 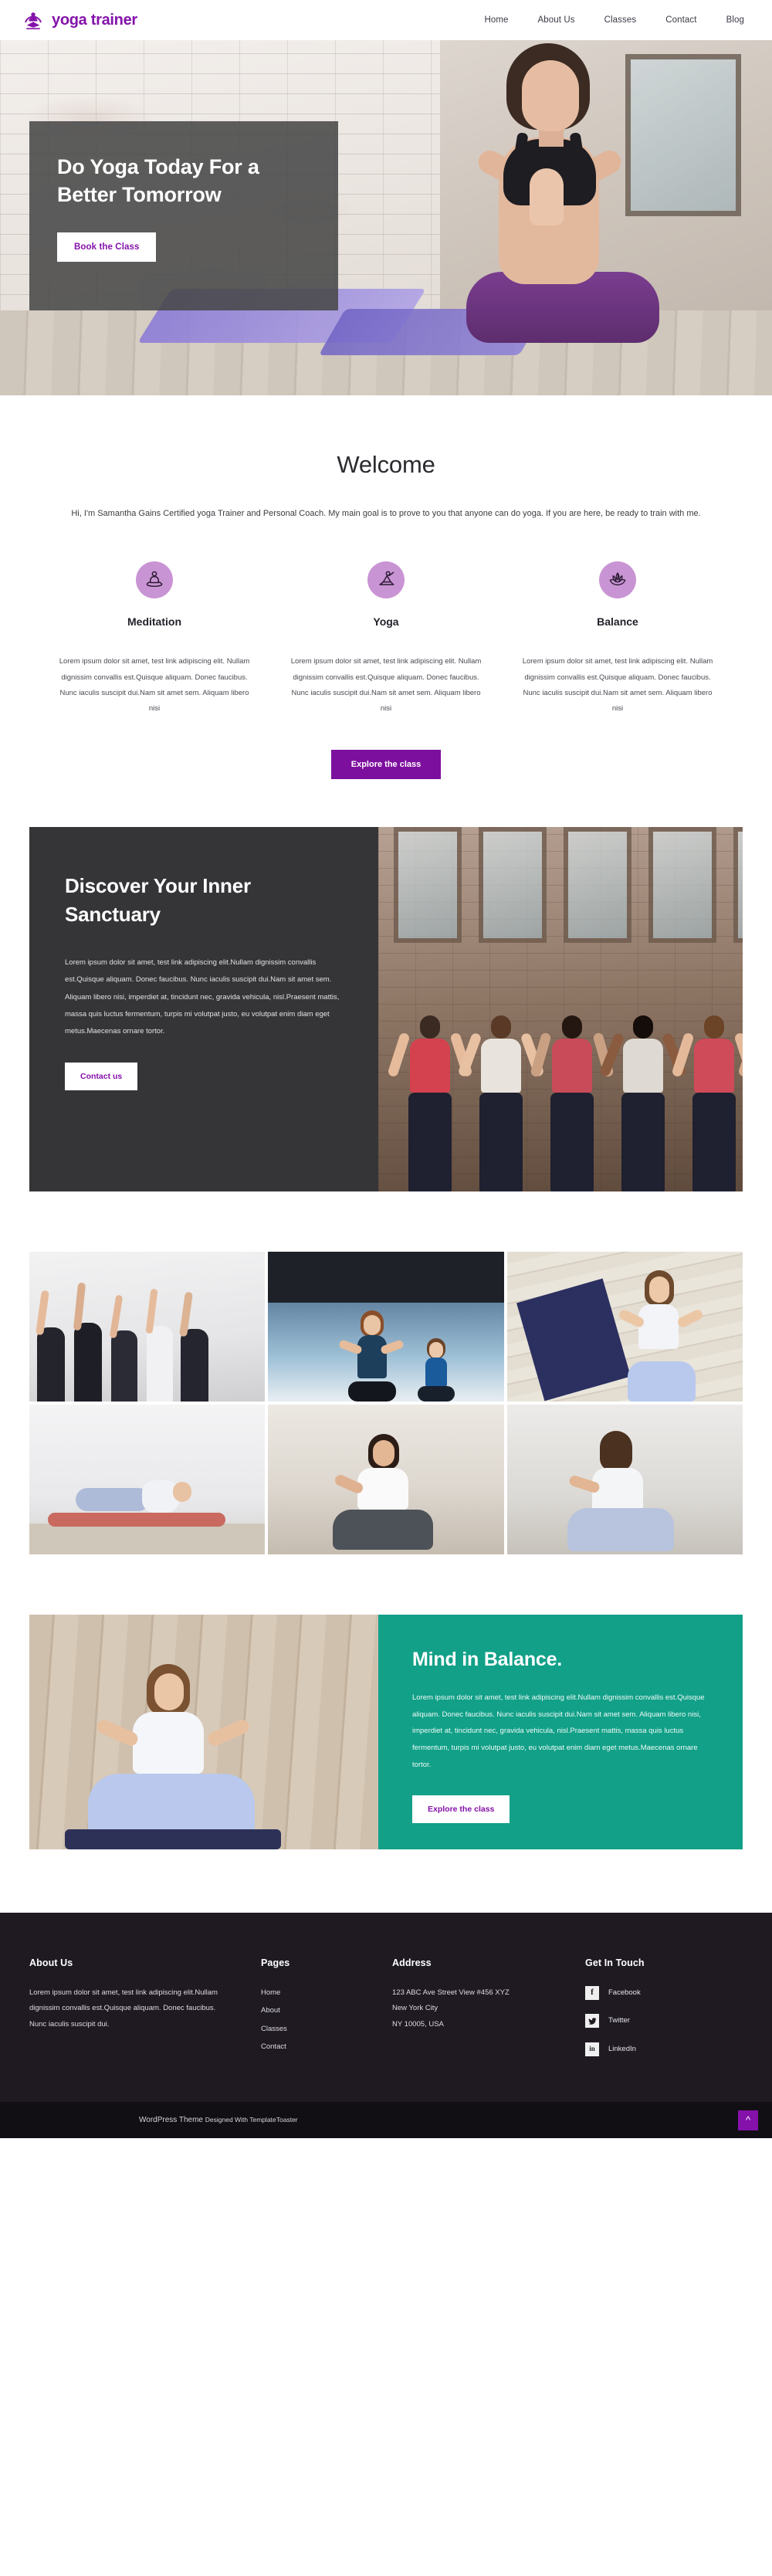 I want to click on social-label-facebook: Facebook, so click(x=624, y=1992).